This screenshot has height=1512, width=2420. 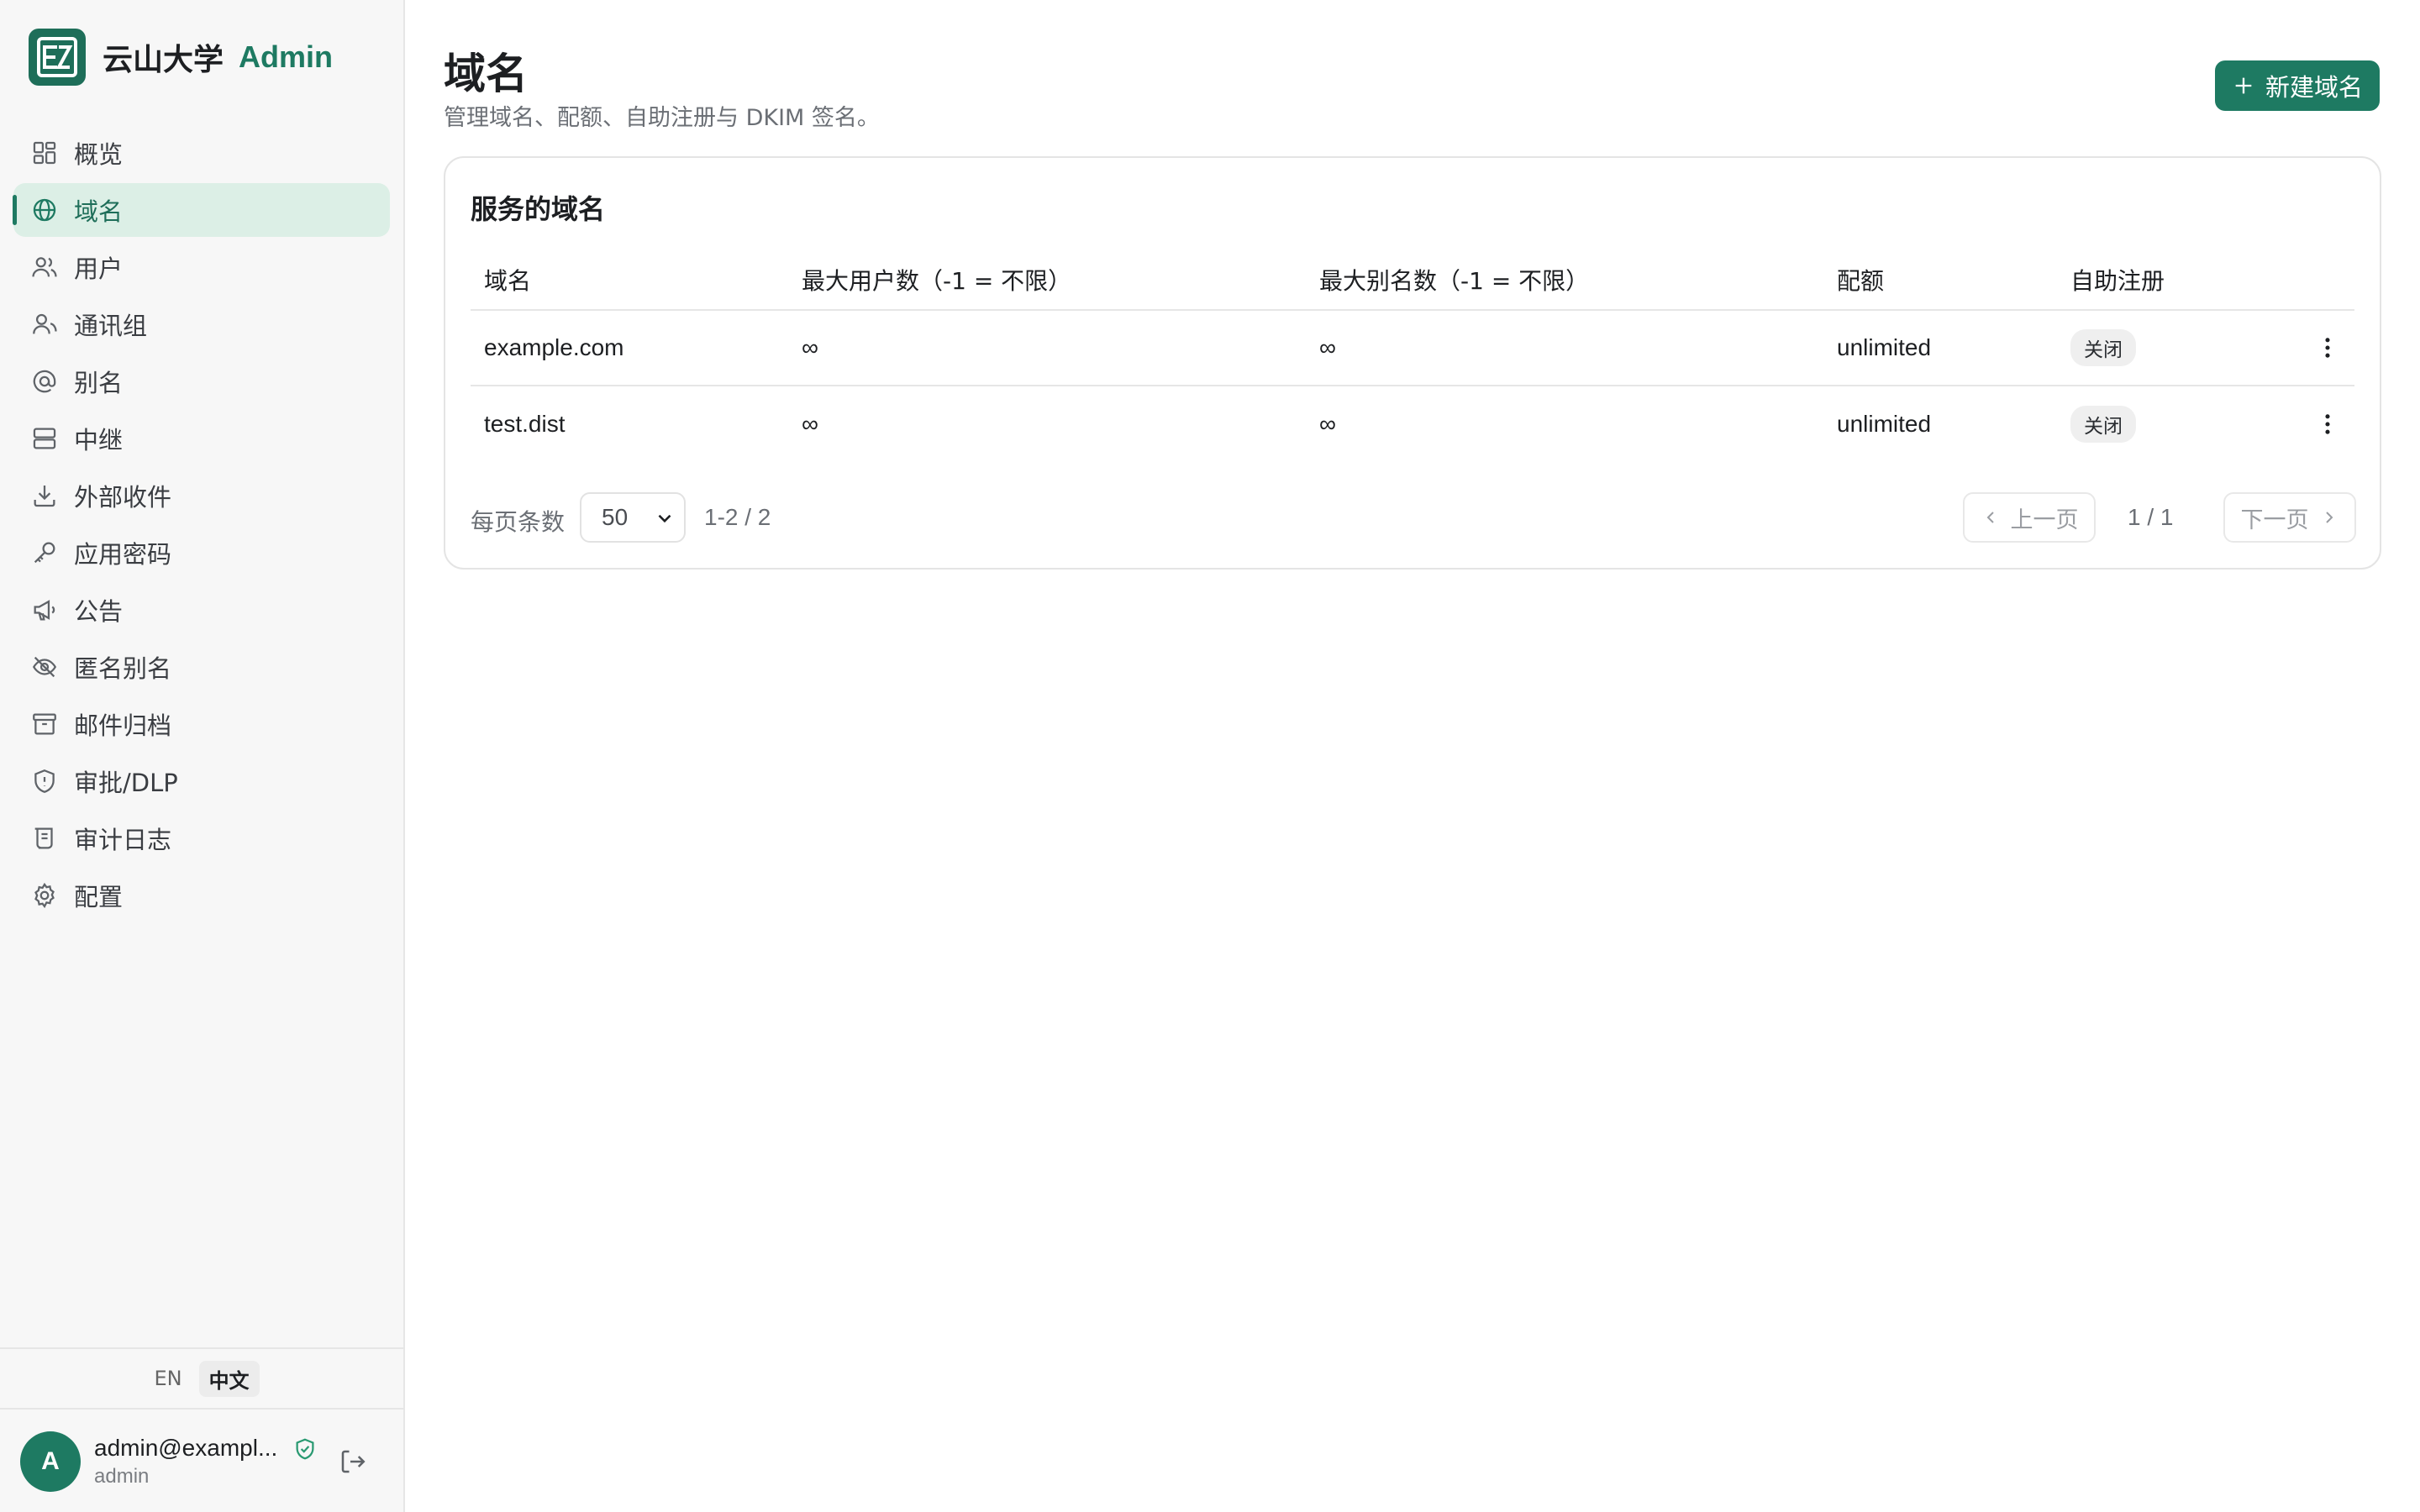 I want to click on column-header-self-signup: 自助注册, so click(x=2179, y=280).